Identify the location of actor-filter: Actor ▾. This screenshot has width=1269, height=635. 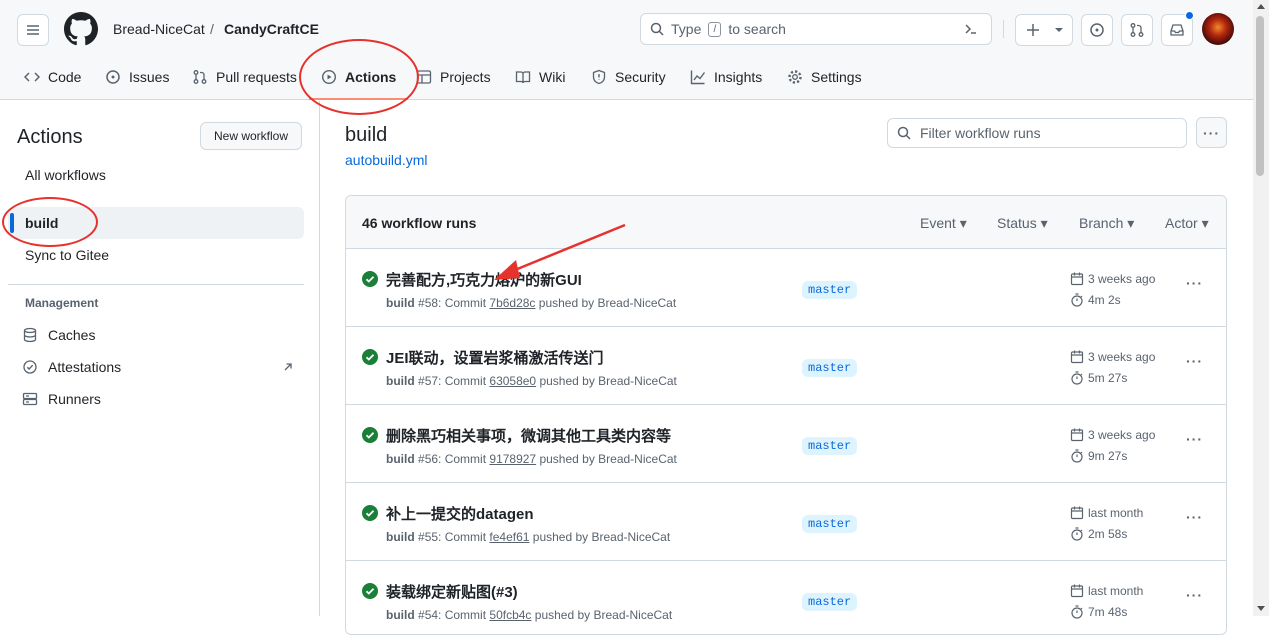
(1187, 223).